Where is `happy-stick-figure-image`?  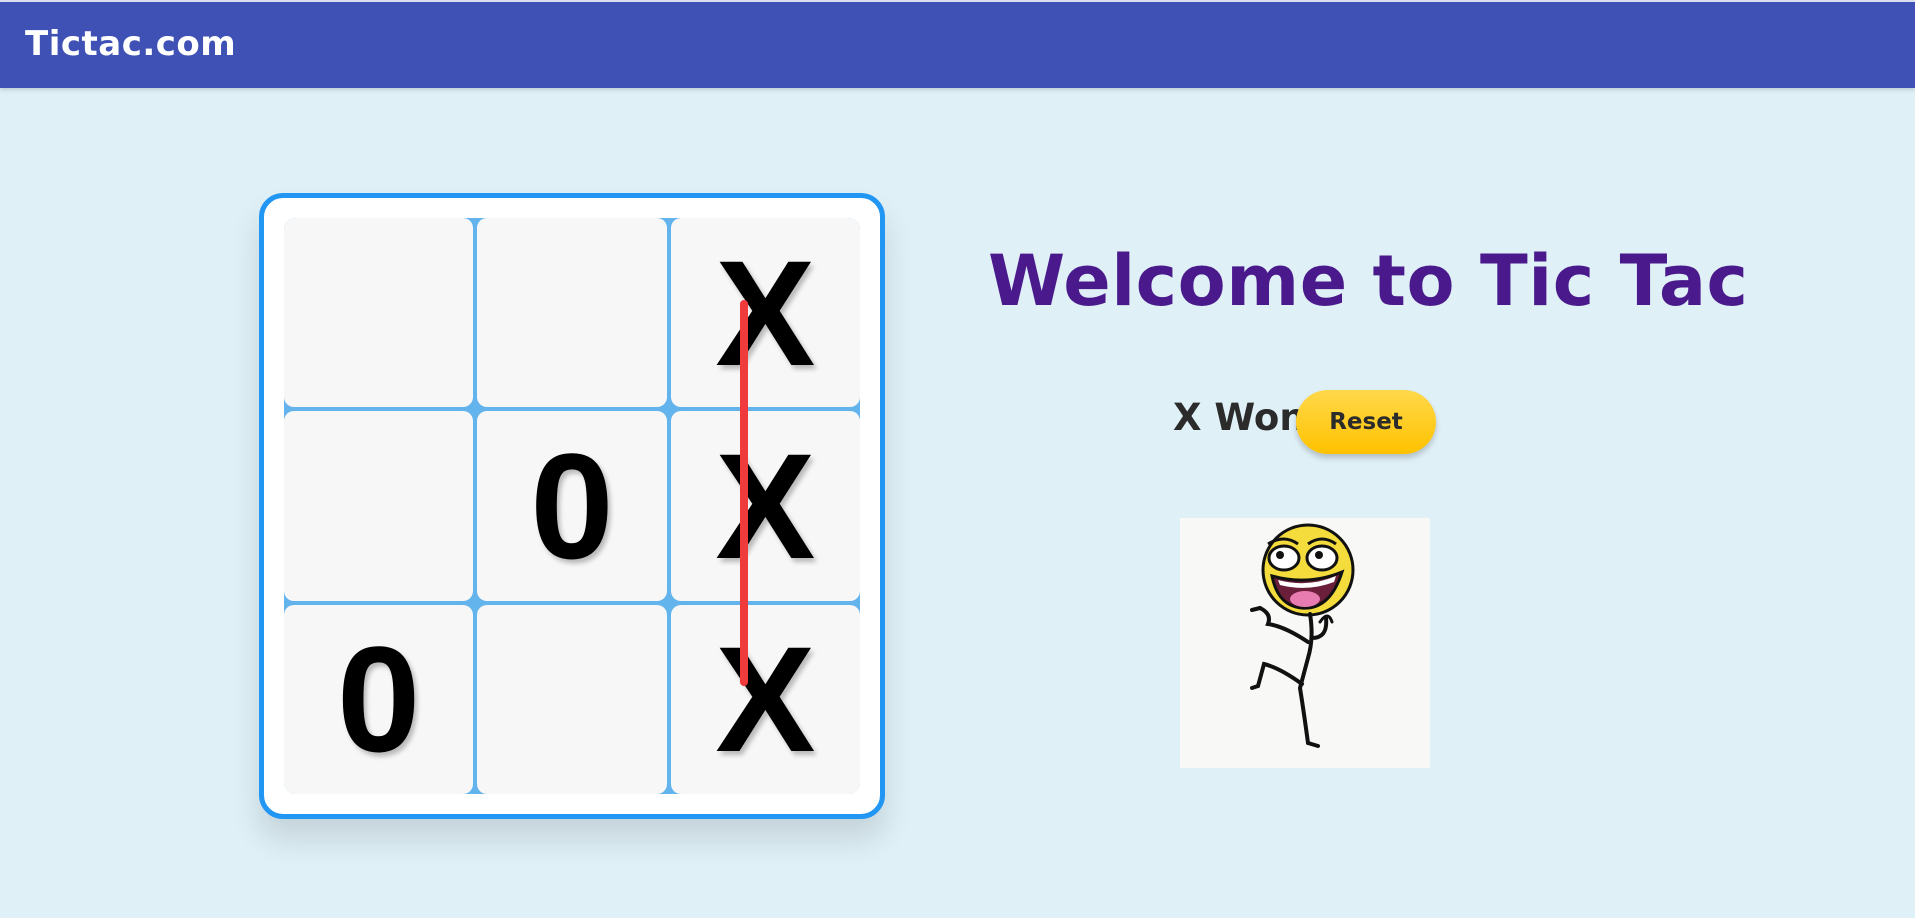 happy-stick-figure-image is located at coordinates (1305, 643).